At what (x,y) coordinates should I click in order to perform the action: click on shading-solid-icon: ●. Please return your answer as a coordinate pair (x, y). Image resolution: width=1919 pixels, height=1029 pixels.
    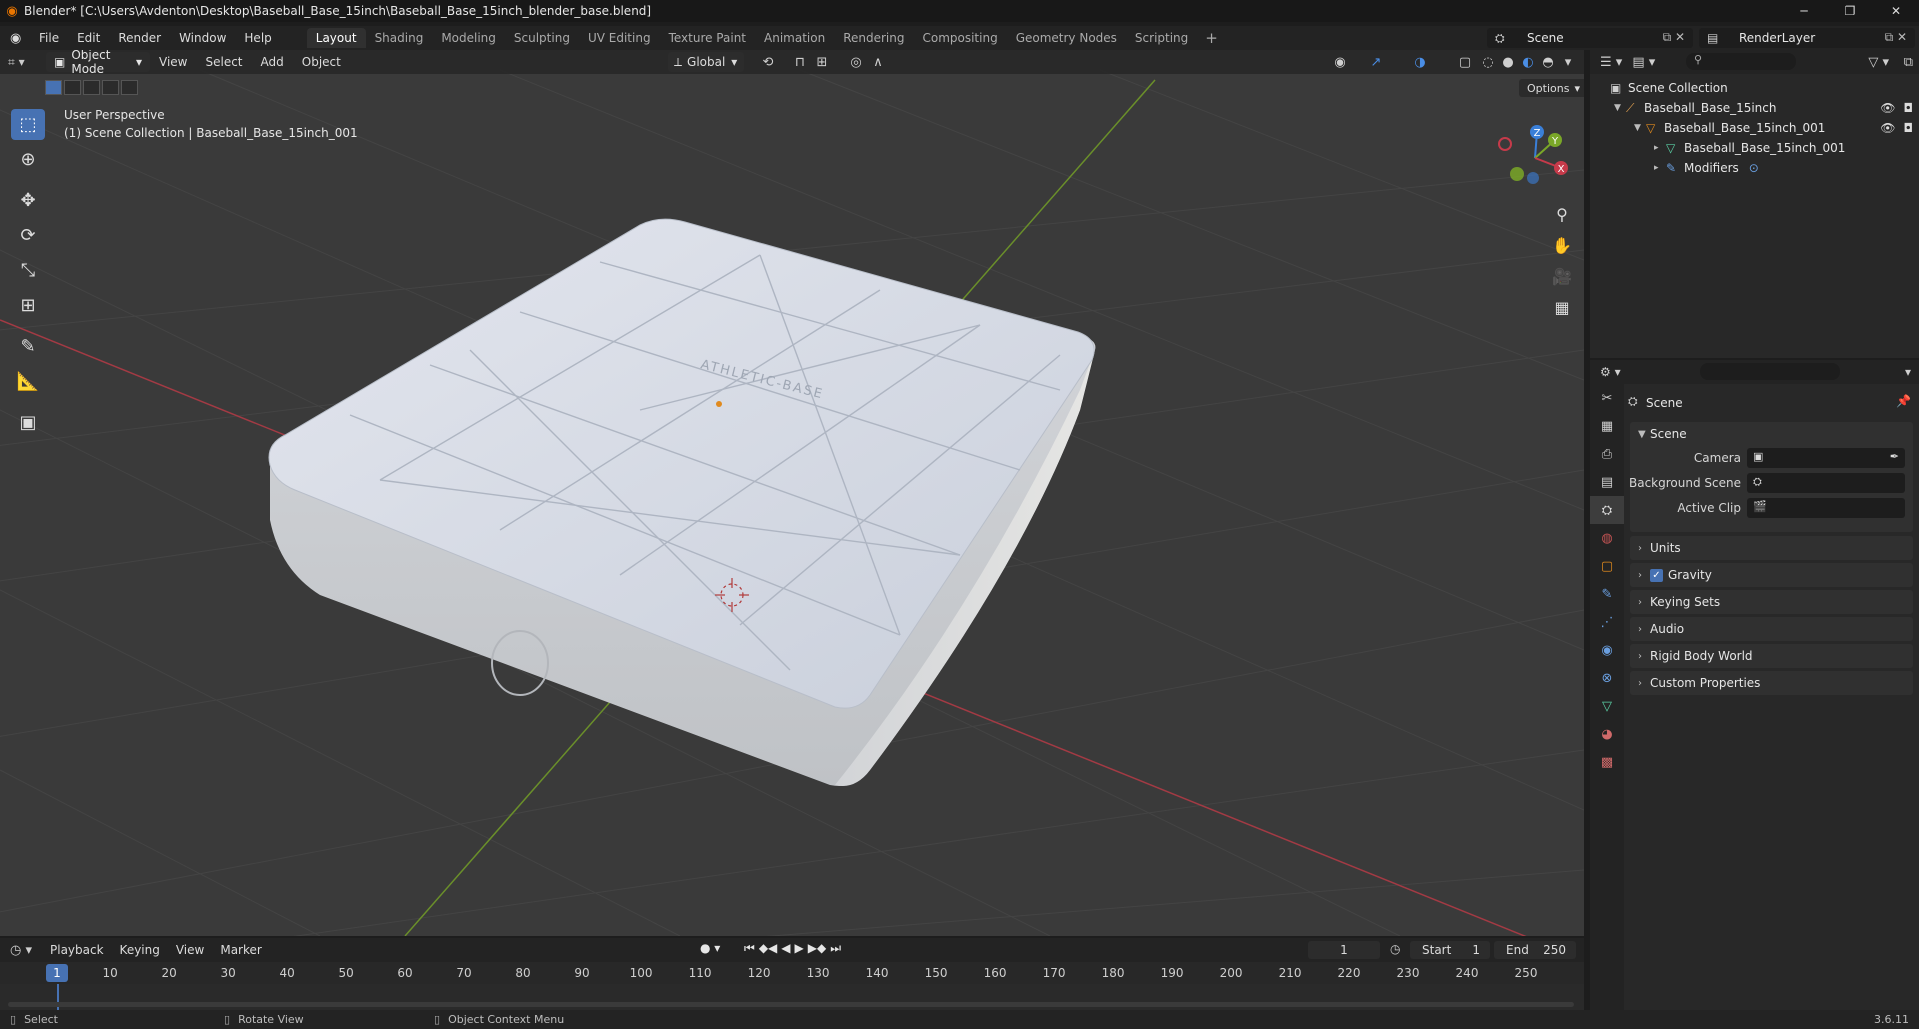
    Looking at the image, I should click on (1508, 62).